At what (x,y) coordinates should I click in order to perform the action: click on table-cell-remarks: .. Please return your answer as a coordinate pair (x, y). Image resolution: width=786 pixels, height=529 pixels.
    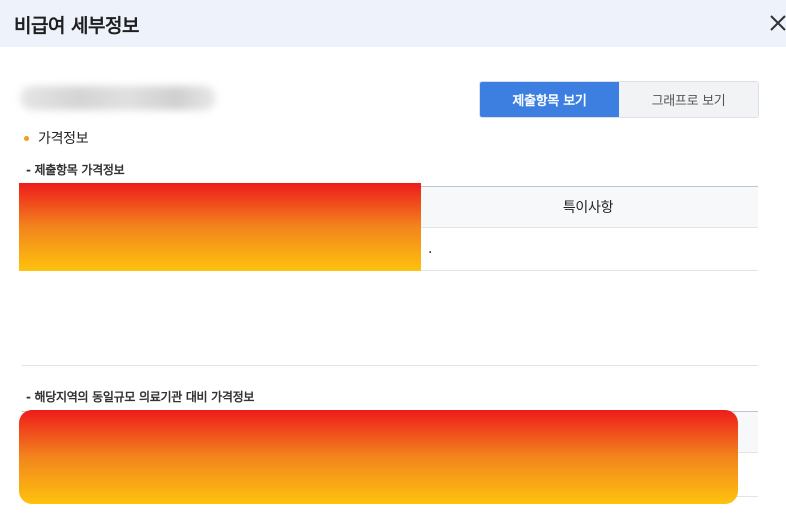
    Looking at the image, I should click on (430, 249).